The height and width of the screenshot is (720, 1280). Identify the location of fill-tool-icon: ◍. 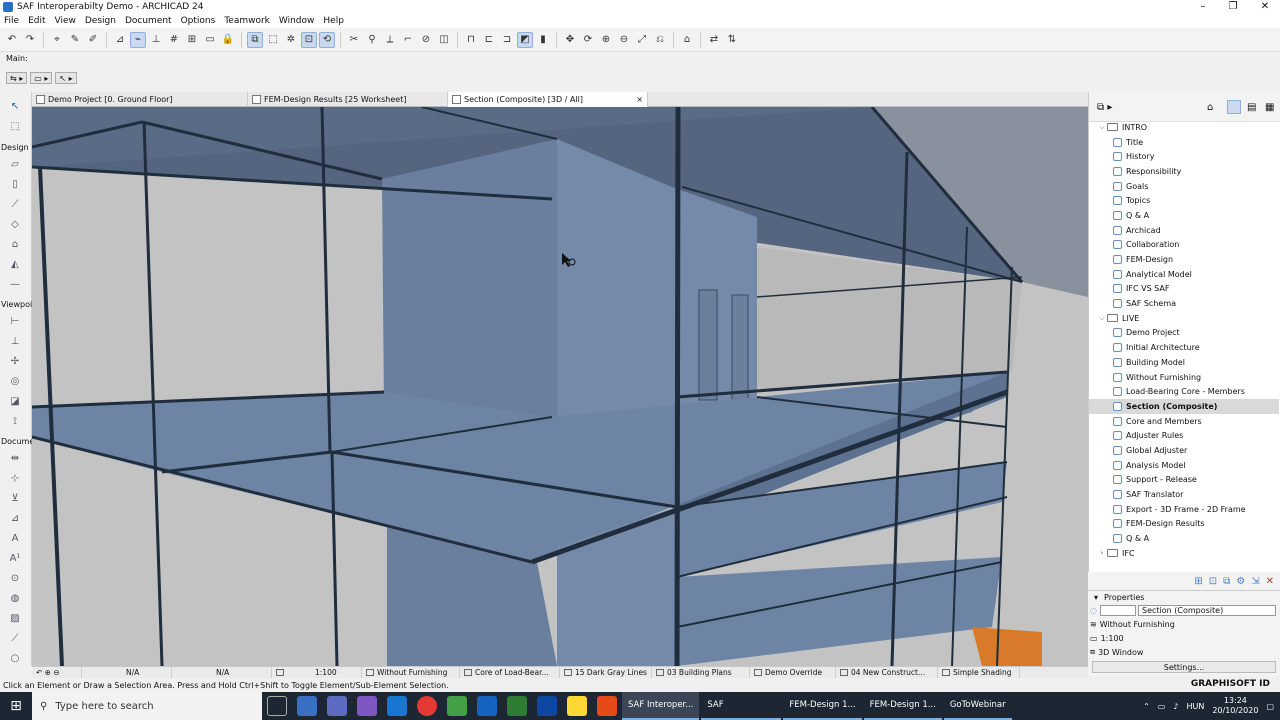
(15, 599).